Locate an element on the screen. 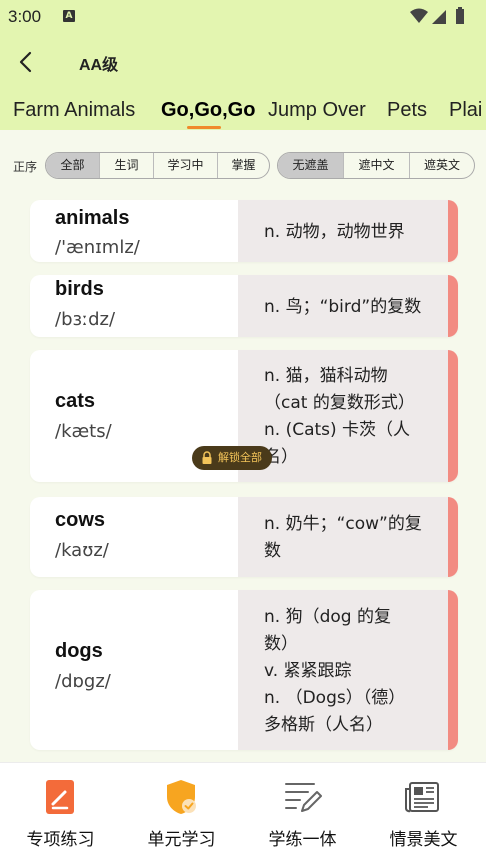 The height and width of the screenshot is (864, 486). bottom-navigation: 专项练习 单元学习 学练一体 情景美文 is located at coordinates (243, 813).